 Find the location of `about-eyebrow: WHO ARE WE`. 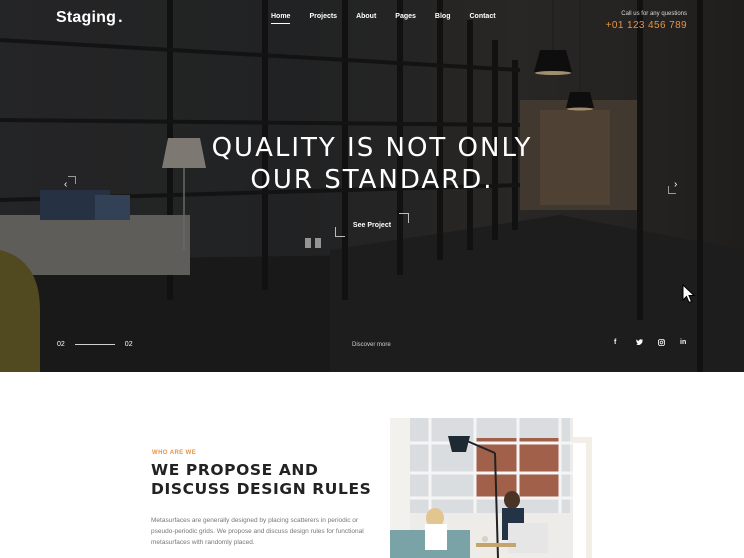

about-eyebrow: WHO ARE WE is located at coordinates (174, 453).